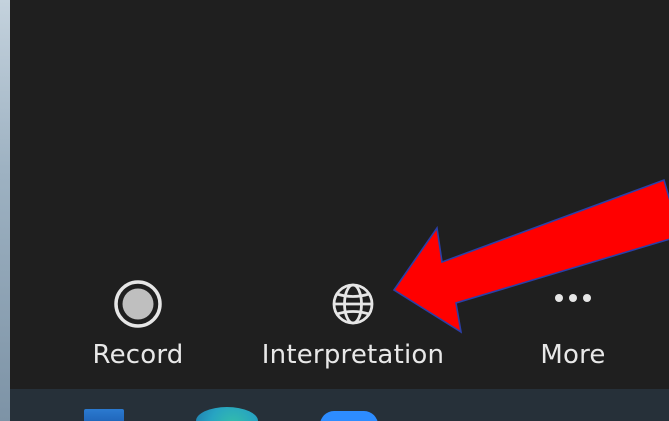 The width and height of the screenshot is (669, 421). I want to click on zoom-app-icon, so click(349, 416).